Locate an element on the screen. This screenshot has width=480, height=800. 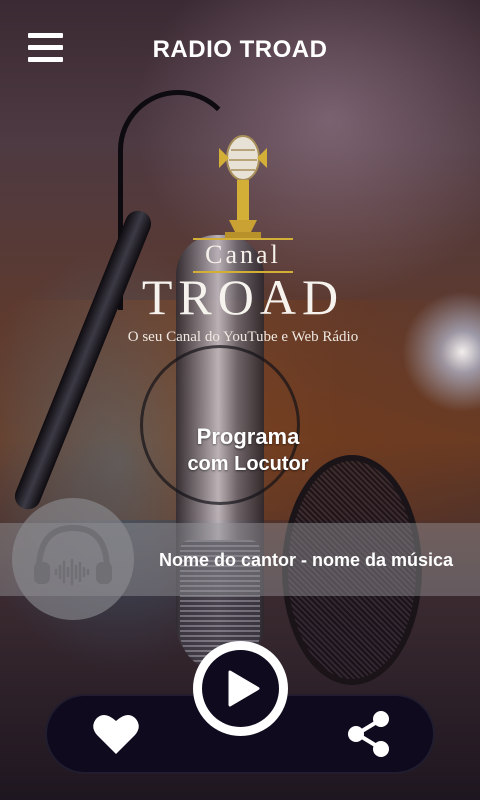
headphones-icon is located at coordinates (73, 555).